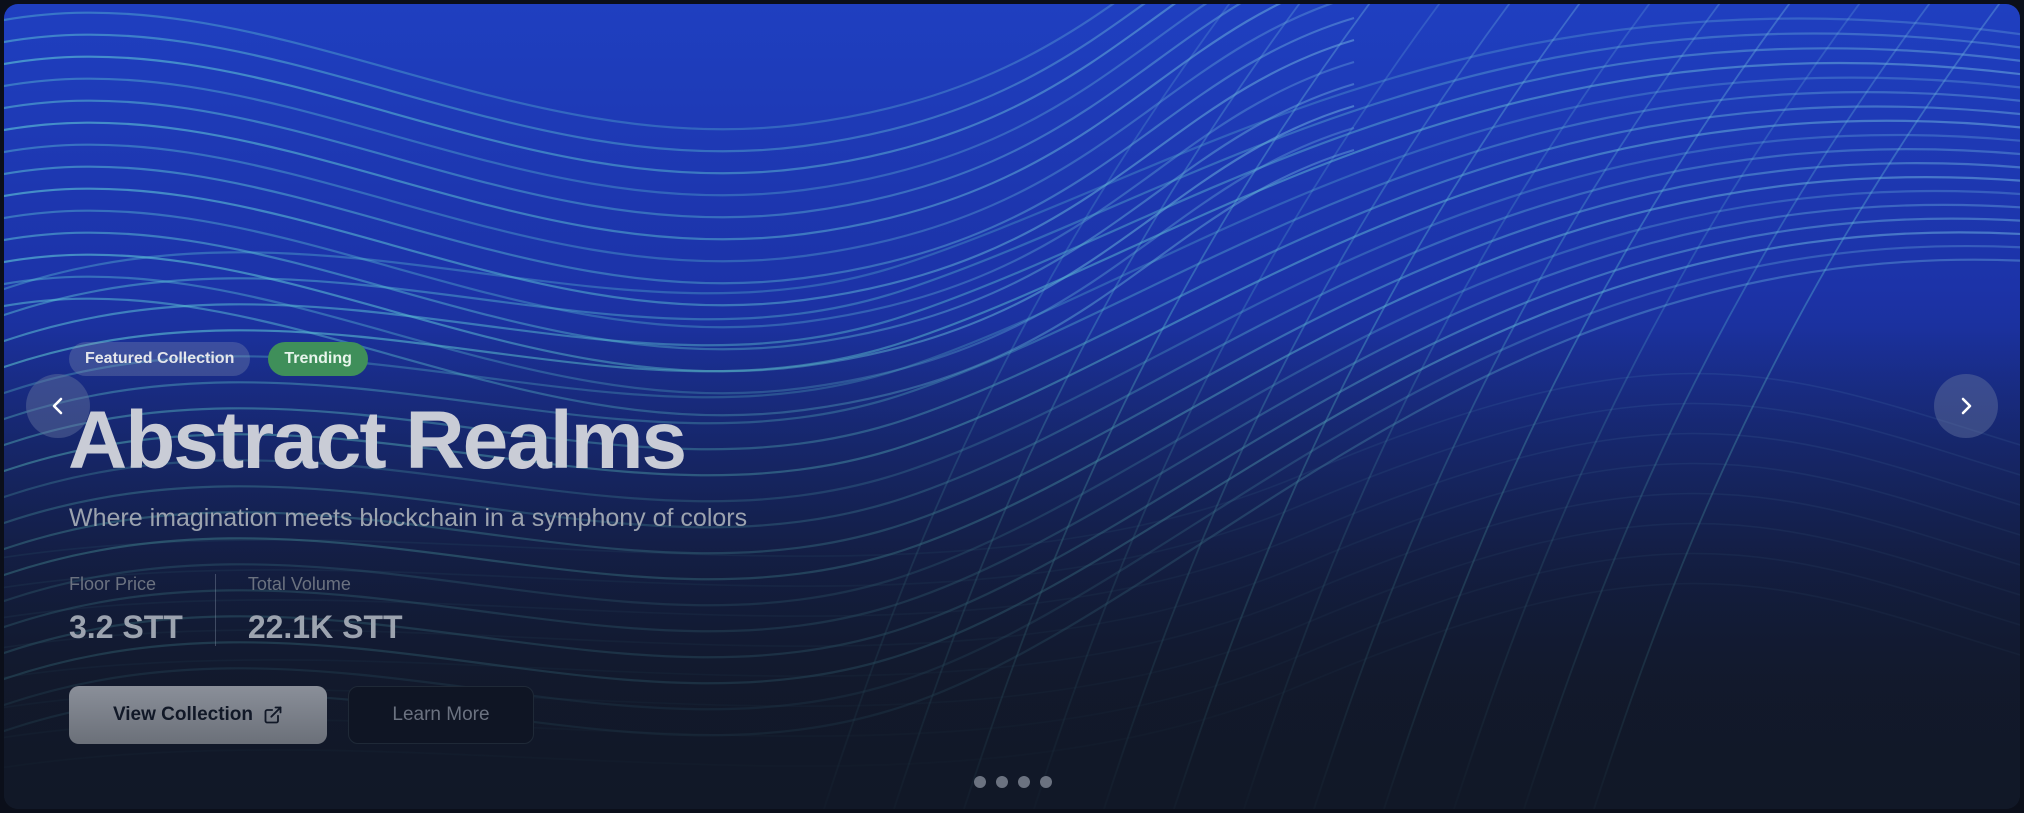 This screenshot has height=813, width=2024. I want to click on learn-more-button: Learn More, so click(441, 715).